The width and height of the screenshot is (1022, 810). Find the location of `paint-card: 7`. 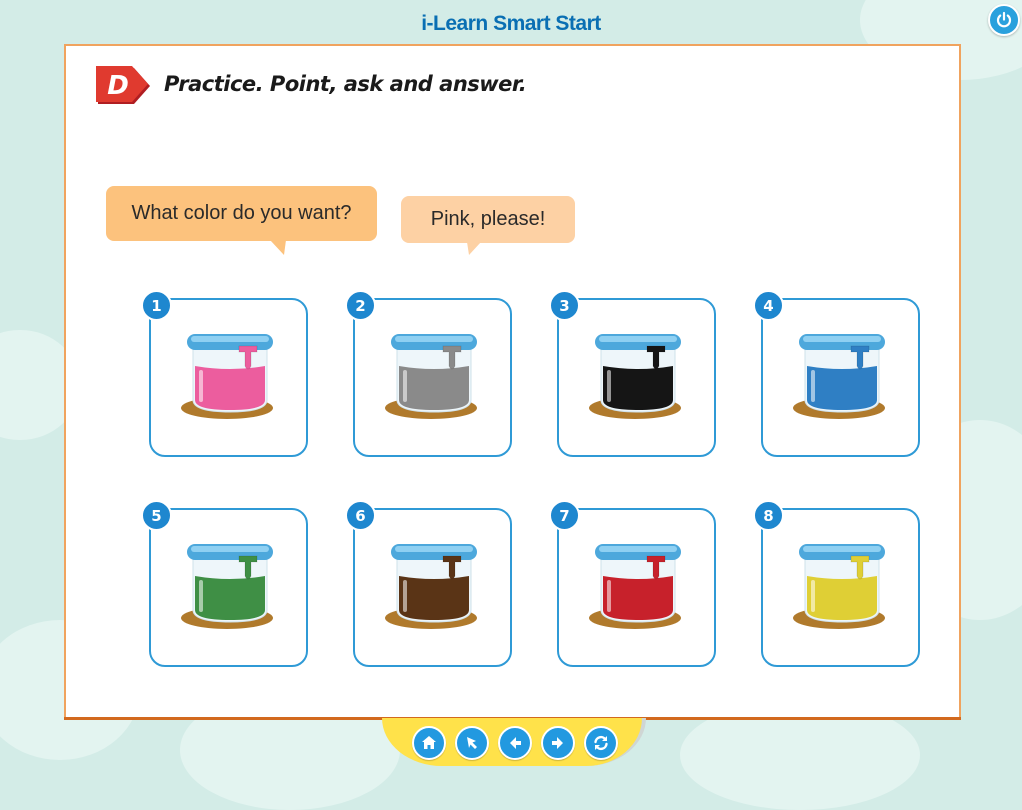

paint-card: 7 is located at coordinates (632, 583).